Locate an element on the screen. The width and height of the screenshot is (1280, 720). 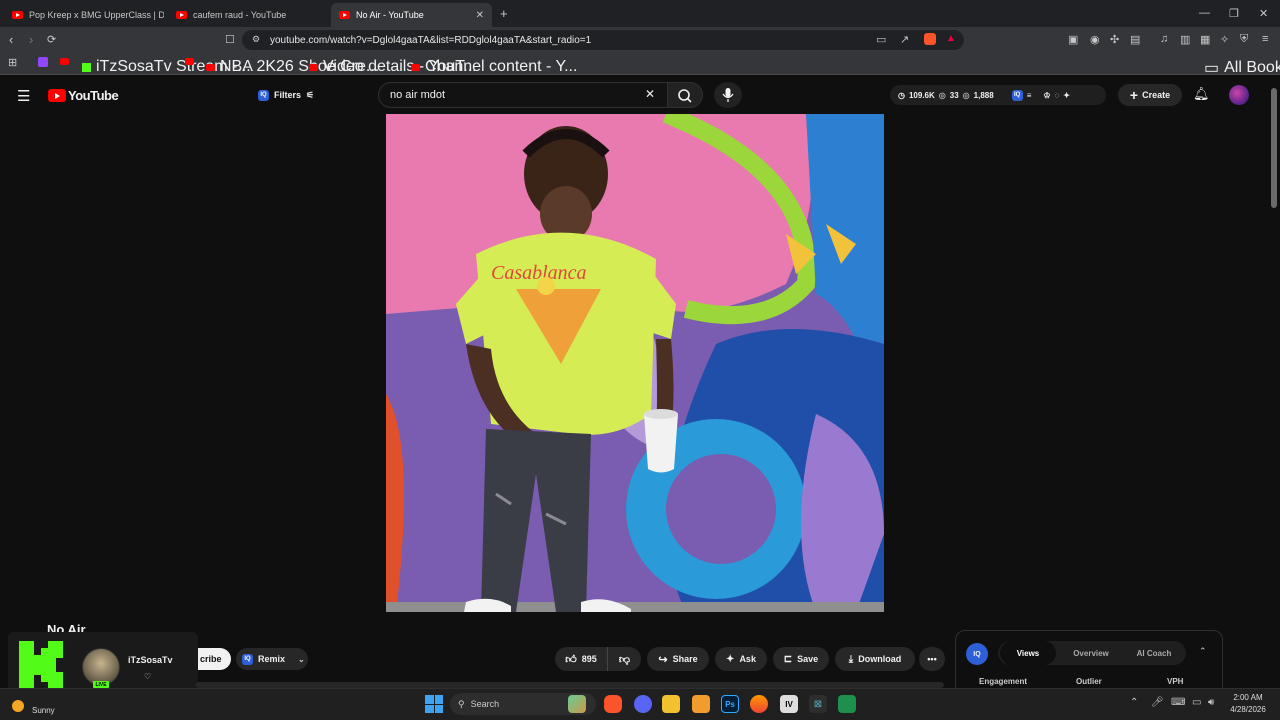
site-info-icon: ⚙ is located at coordinates (256, 39).